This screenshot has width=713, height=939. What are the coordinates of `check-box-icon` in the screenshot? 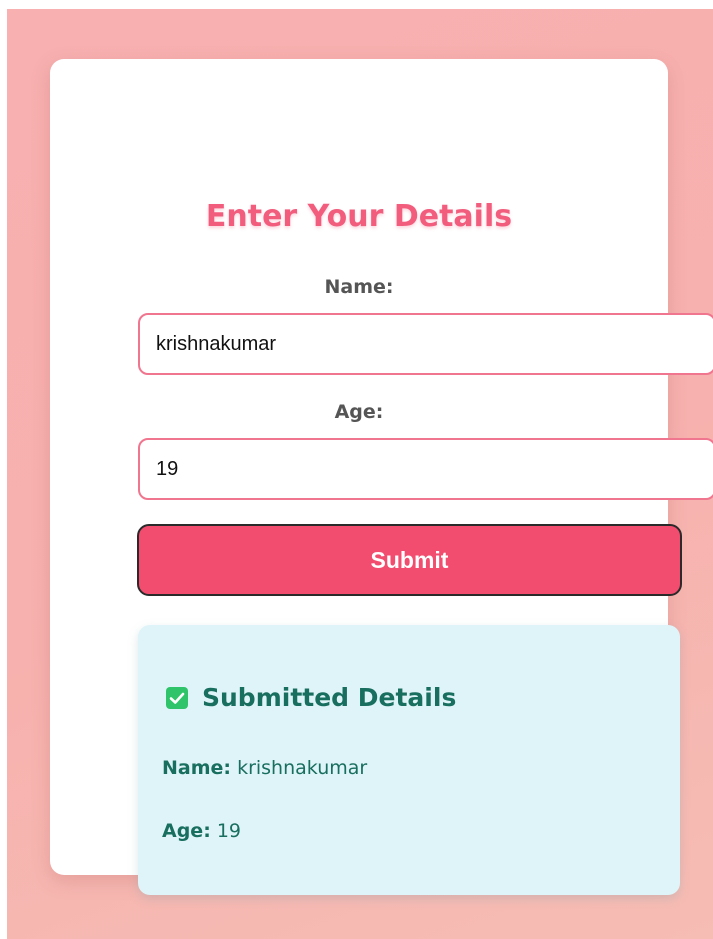 It's located at (177, 698).